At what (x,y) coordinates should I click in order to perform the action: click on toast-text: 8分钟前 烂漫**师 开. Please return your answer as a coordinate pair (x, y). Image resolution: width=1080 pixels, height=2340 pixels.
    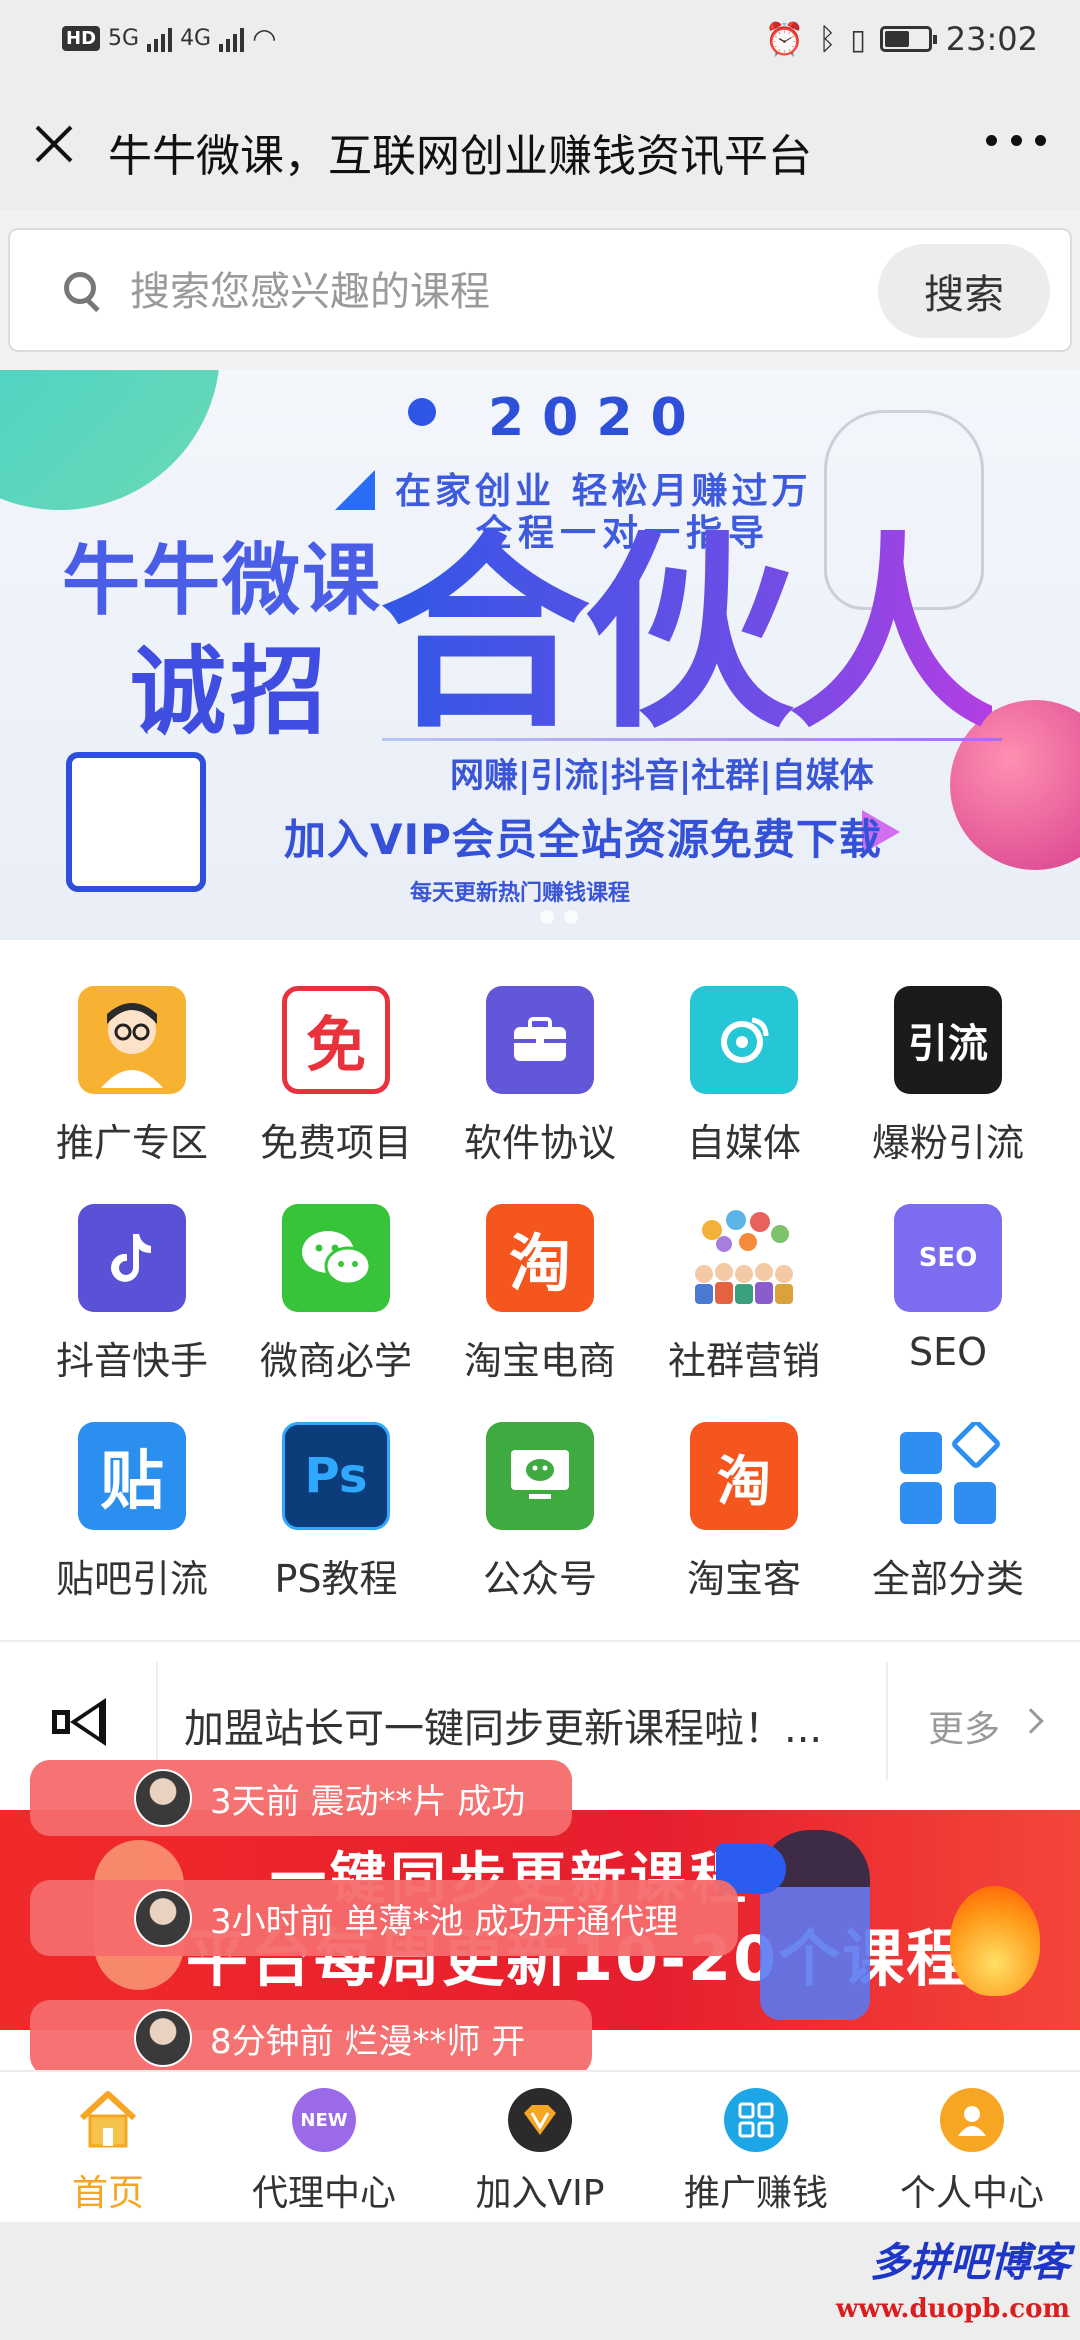
    Looking at the image, I should click on (368, 2041).